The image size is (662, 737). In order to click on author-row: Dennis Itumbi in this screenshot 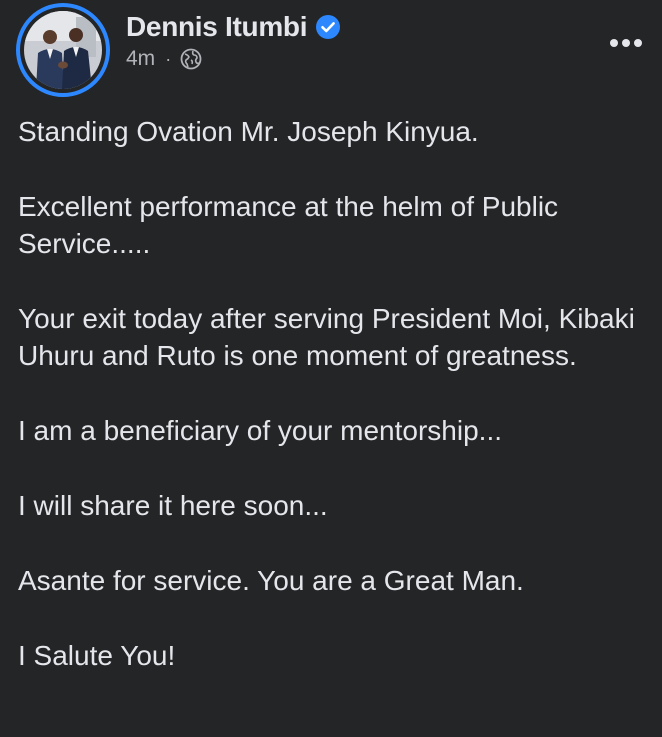, I will do `click(233, 27)`.